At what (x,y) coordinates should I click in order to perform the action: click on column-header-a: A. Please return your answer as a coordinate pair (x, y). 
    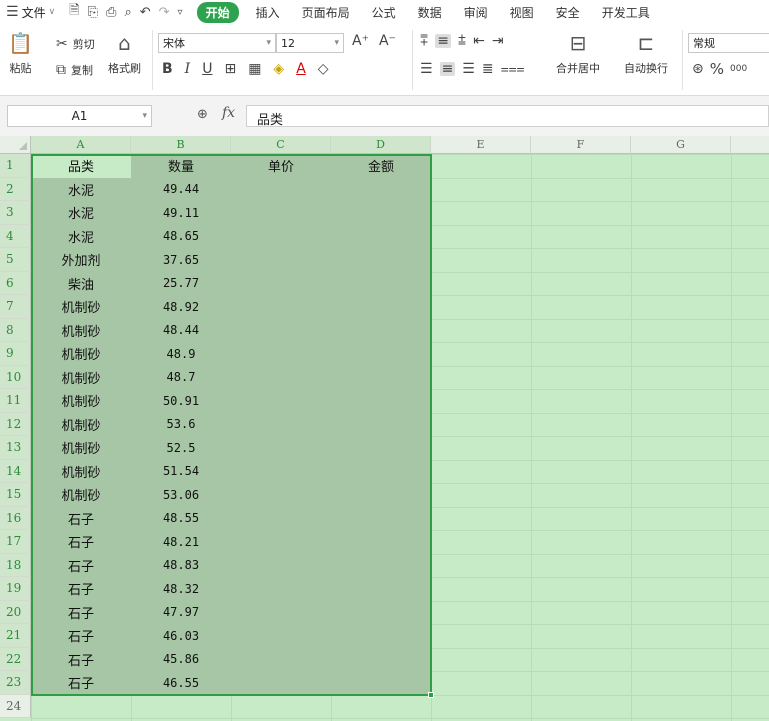
    Looking at the image, I should click on (81, 145).